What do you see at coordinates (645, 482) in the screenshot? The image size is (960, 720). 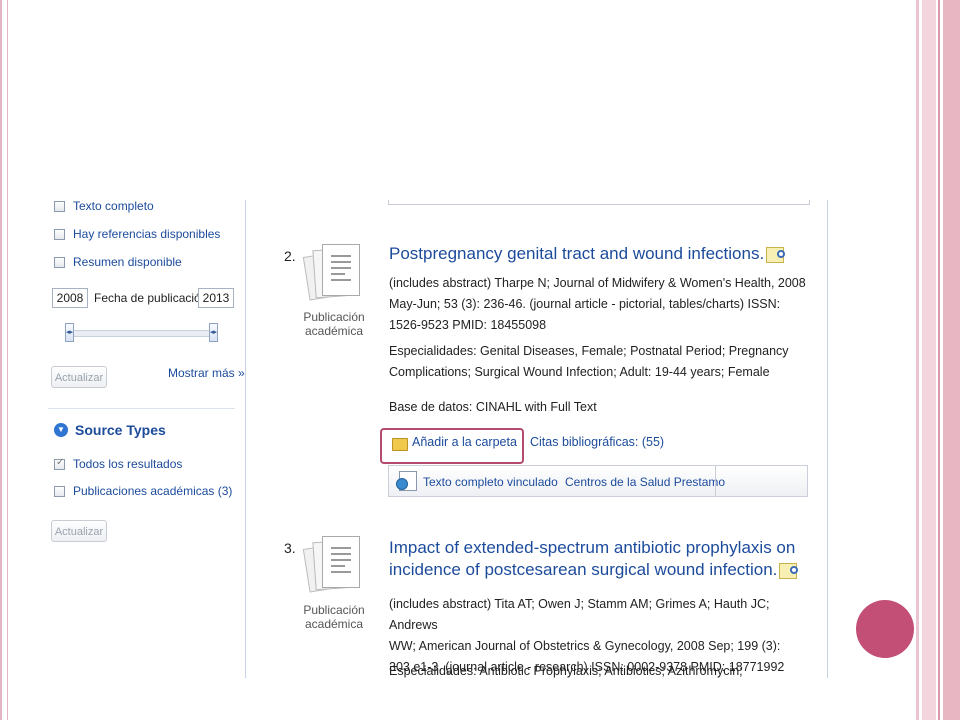 I see `centros-link: Centros de la Salud Prestamo` at bounding box center [645, 482].